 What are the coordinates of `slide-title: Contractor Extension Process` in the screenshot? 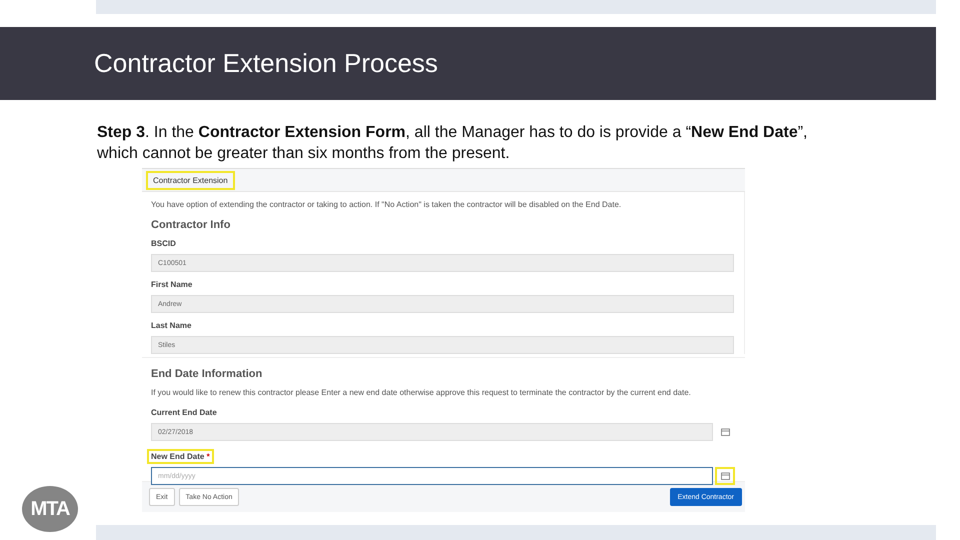 It's located at (266, 63).